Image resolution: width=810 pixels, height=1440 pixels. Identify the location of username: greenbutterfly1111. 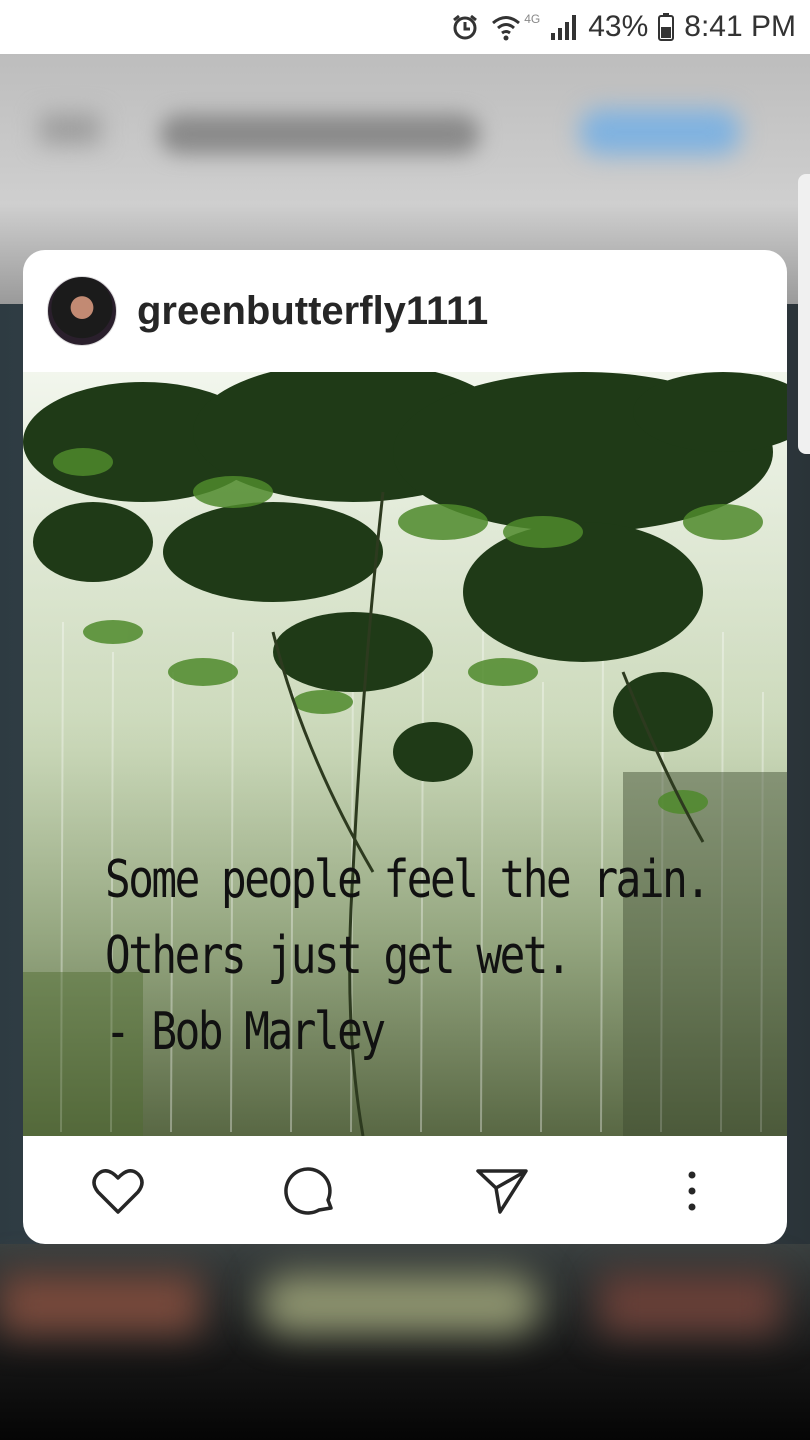
(312, 311).